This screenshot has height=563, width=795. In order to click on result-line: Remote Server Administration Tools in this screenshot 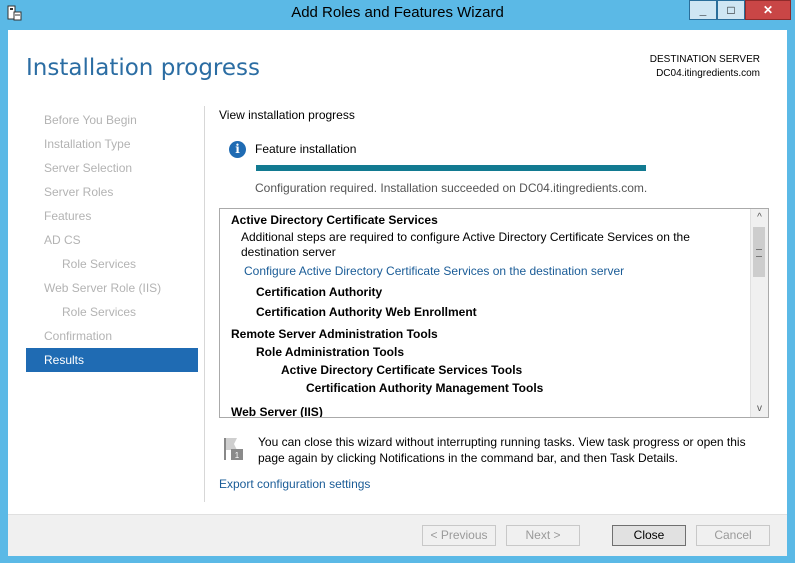, I will do `click(334, 334)`.